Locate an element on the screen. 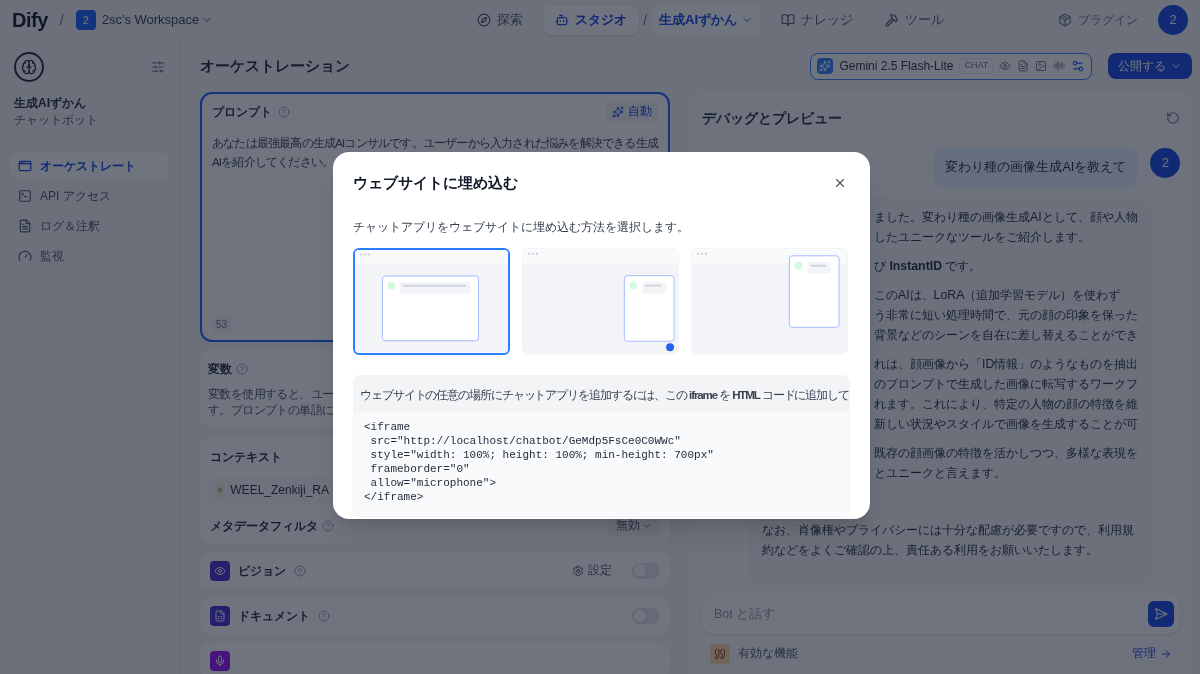  sidebar-item: 監視 is located at coordinates (89, 256).